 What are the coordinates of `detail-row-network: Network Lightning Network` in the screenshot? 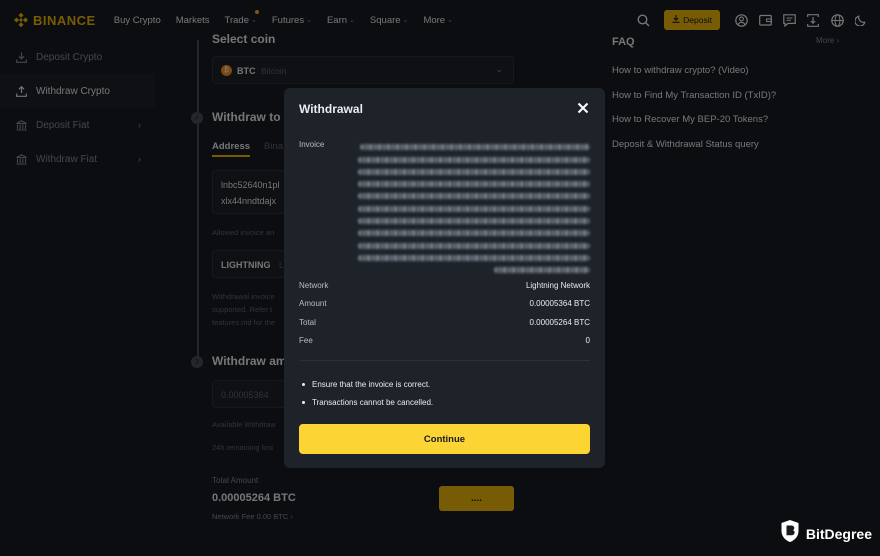 It's located at (444, 285).